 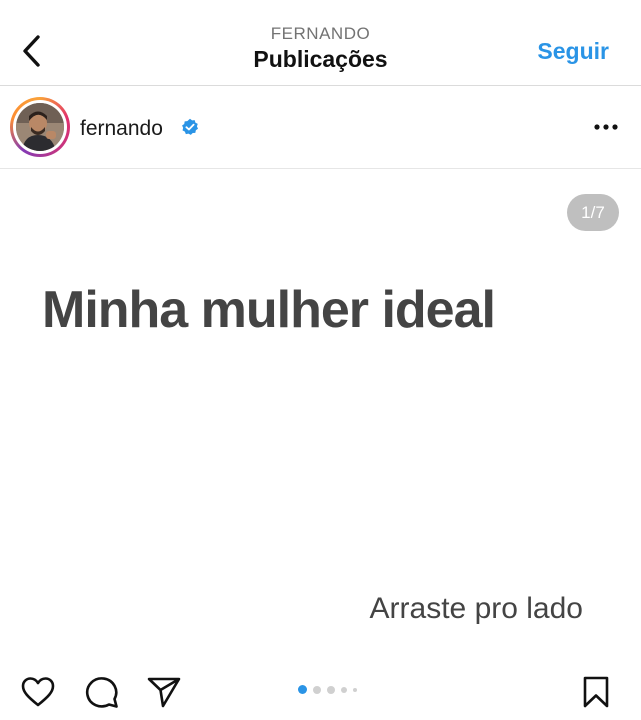 I want to click on avatar-photo, so click(x=40, y=127).